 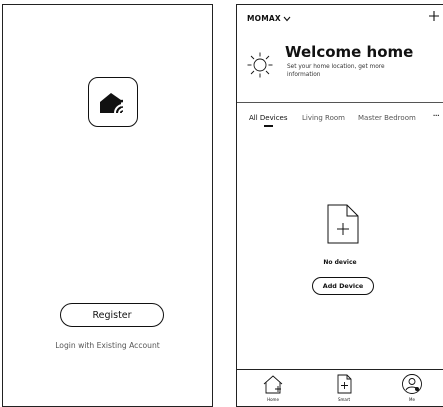 I want to click on nav-item-smart: Smart, so click(x=344, y=387).